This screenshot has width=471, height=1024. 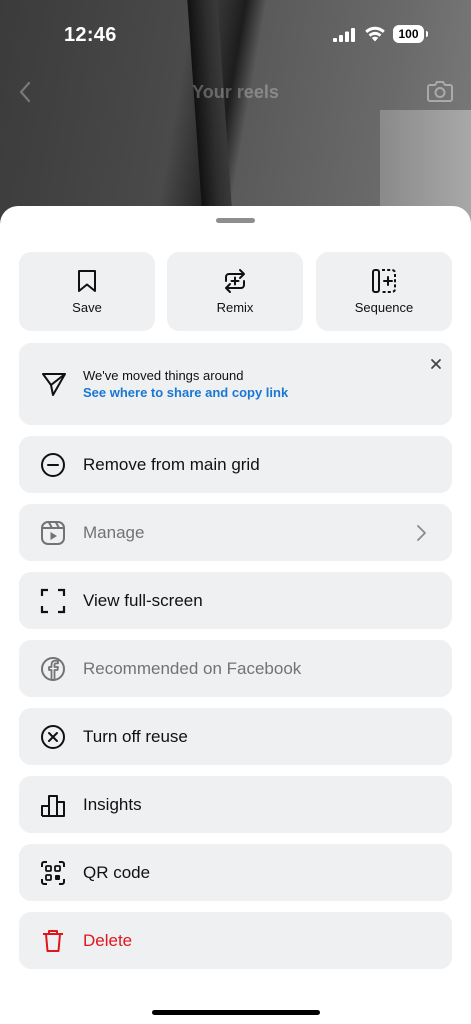 What do you see at coordinates (53, 465) in the screenshot?
I see `minus-circle-icon` at bounding box center [53, 465].